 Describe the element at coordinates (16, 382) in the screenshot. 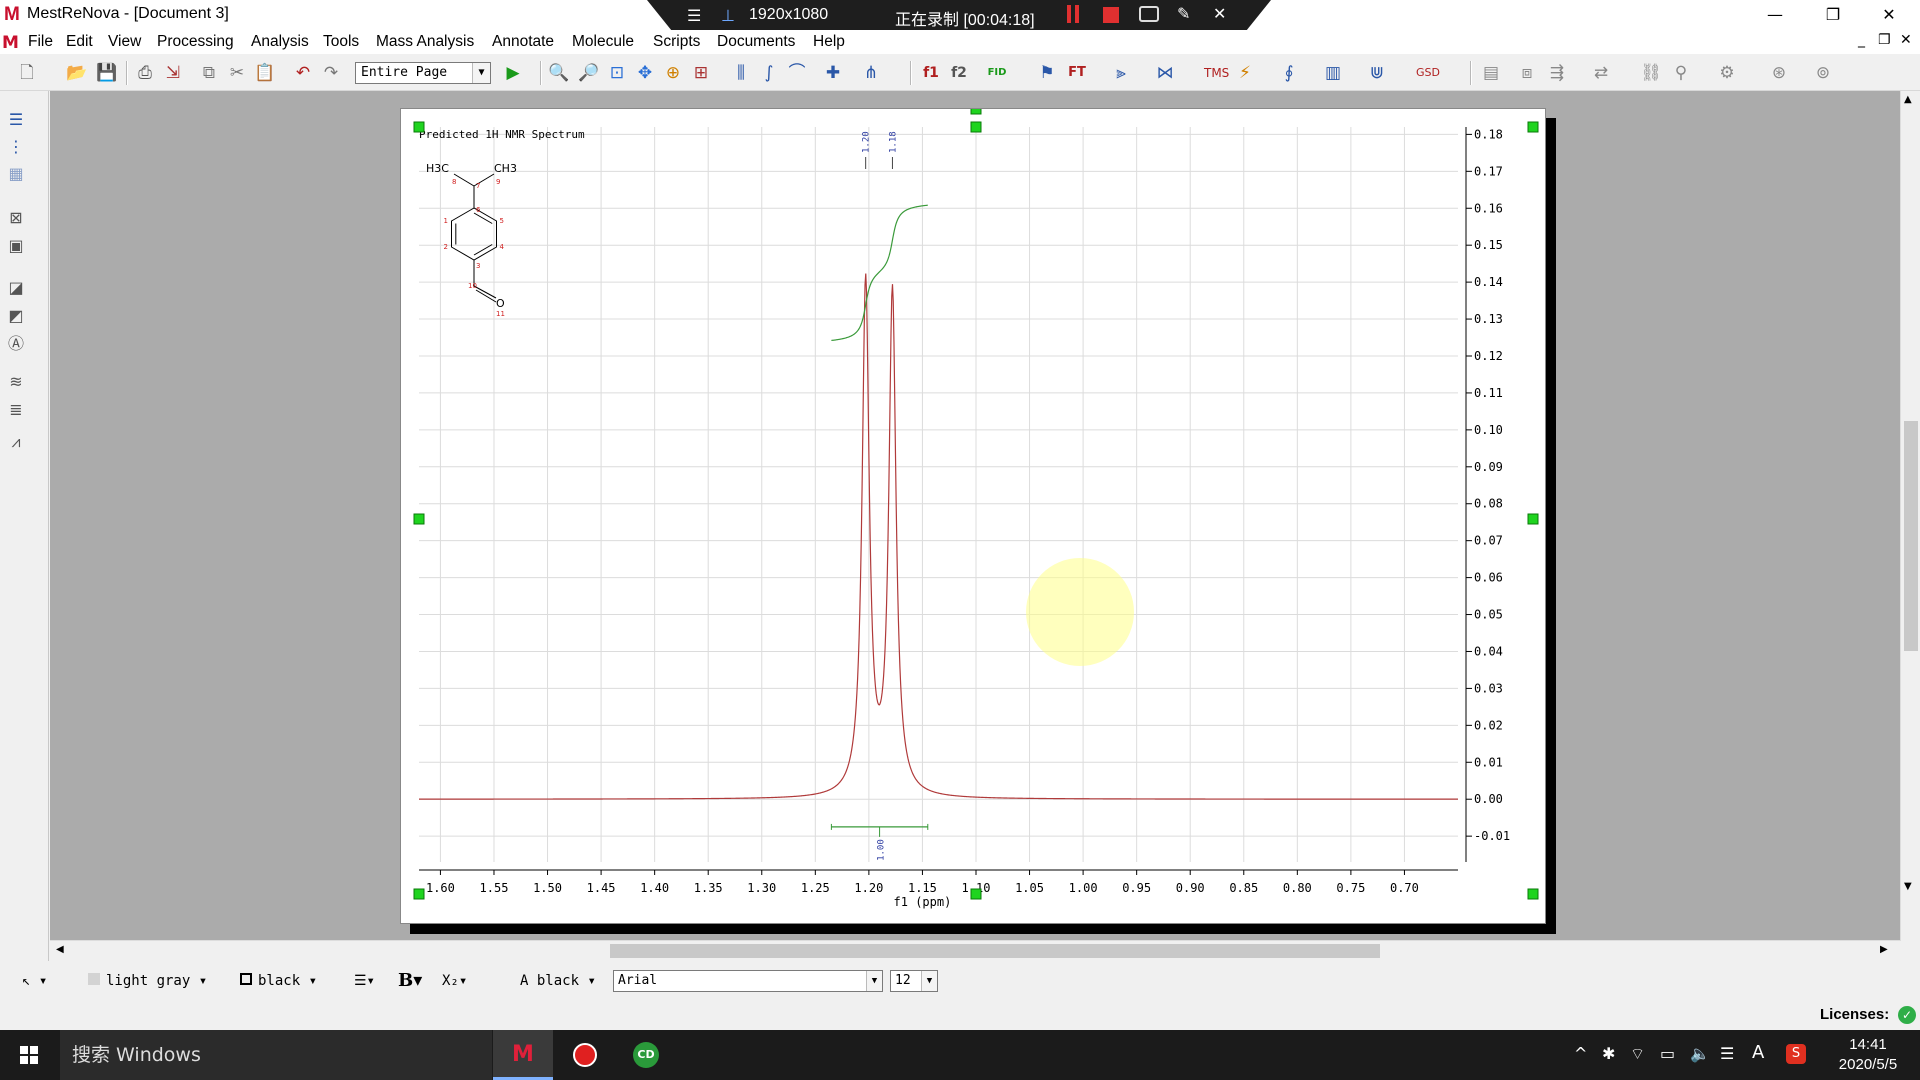

I see `stack-tool-icon: ≋` at that location.